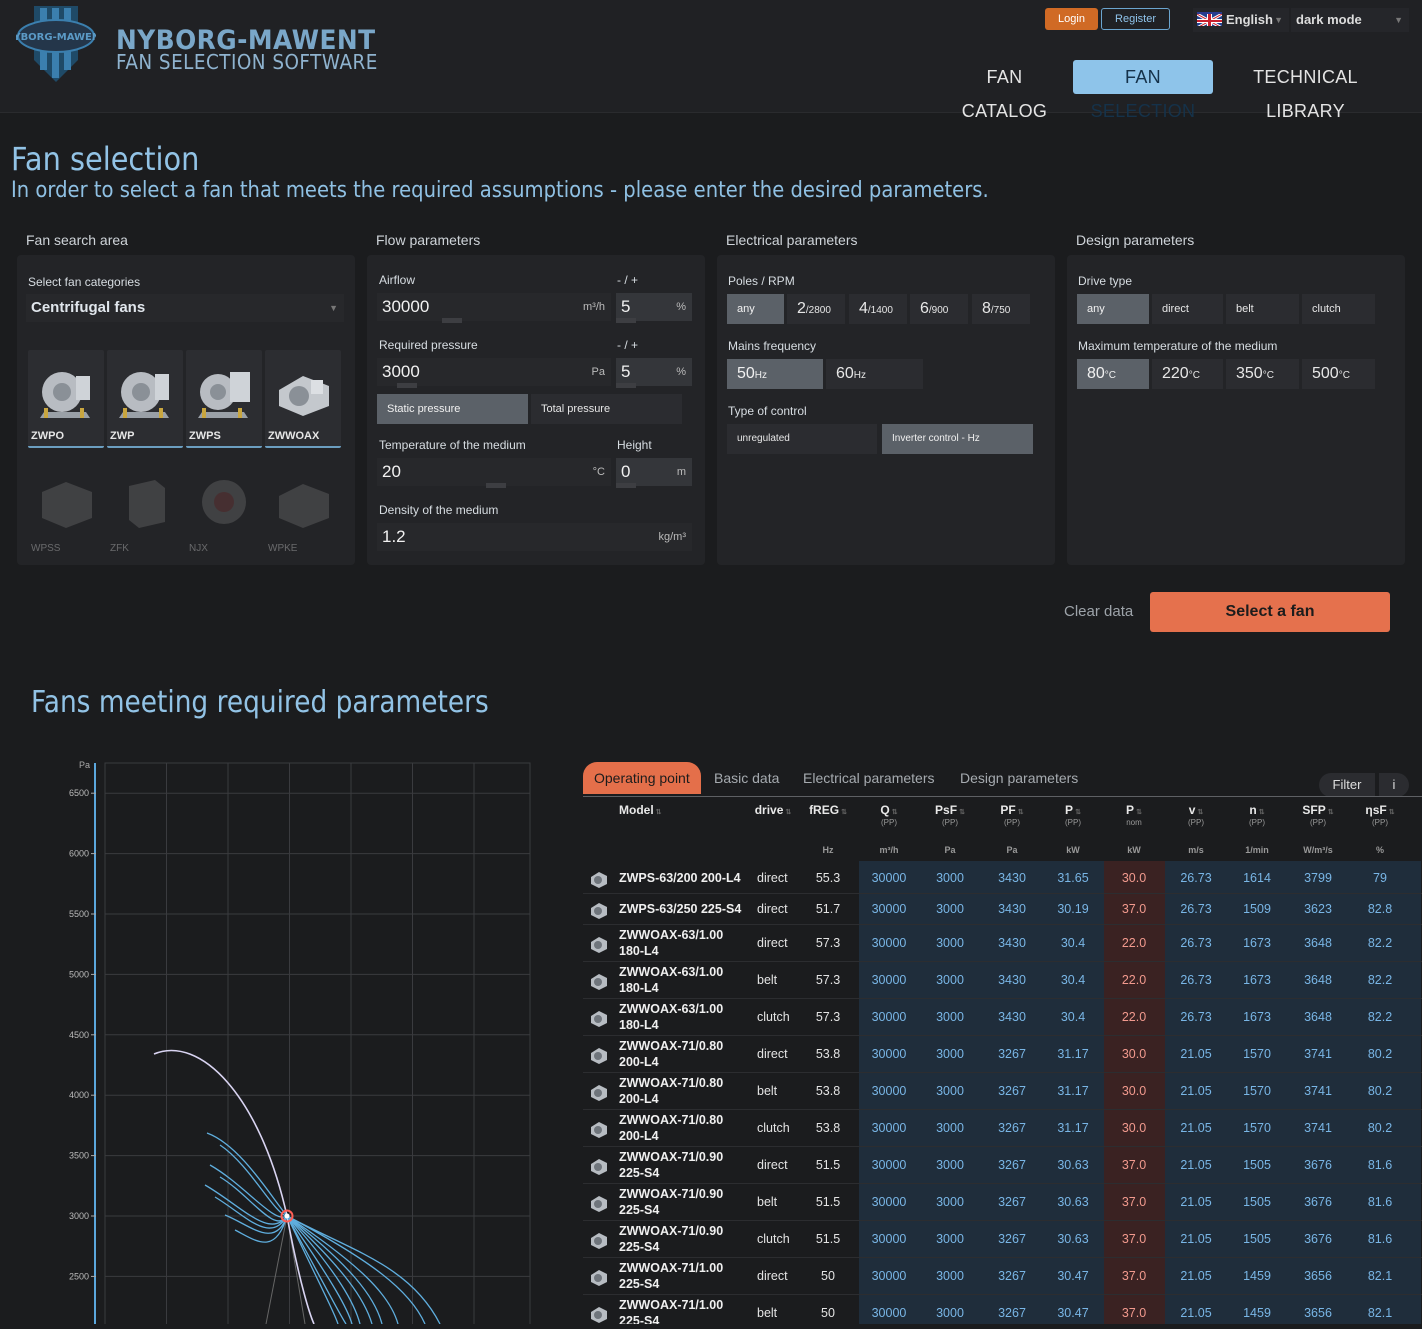  I want to click on column-header: Model ⇅, so click(684, 810).